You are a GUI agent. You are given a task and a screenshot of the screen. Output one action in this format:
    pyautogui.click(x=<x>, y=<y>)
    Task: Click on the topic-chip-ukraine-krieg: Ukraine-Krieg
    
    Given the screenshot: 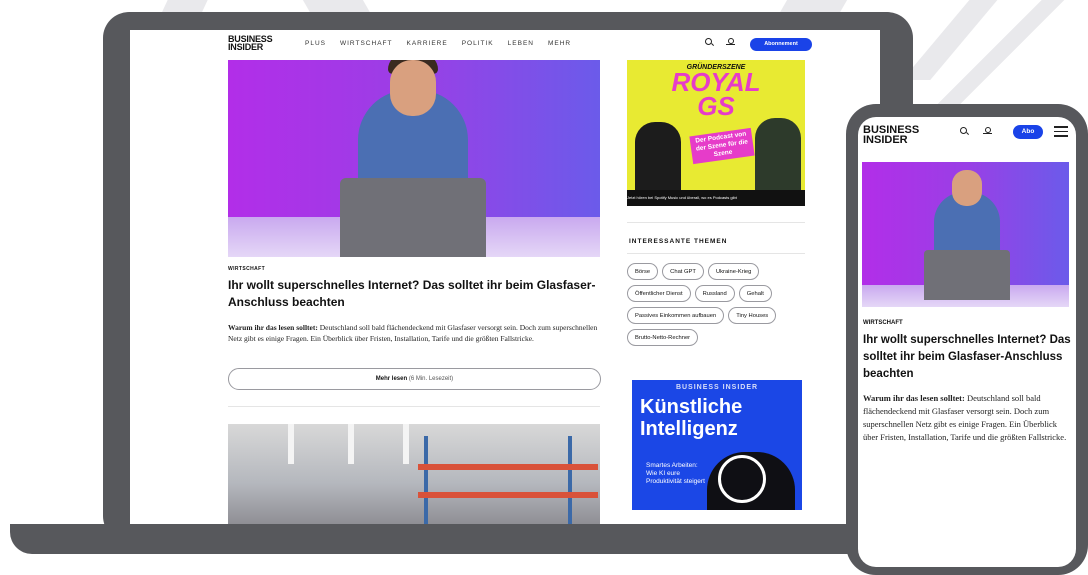 What is the action you would take?
    pyautogui.click(x=733, y=271)
    